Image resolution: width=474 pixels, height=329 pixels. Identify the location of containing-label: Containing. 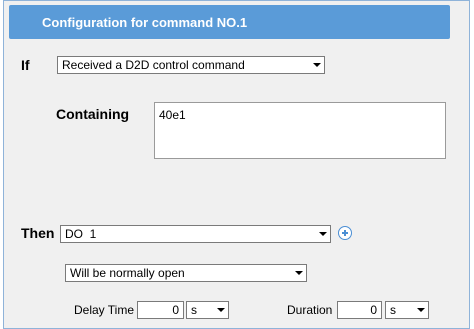
(93, 114).